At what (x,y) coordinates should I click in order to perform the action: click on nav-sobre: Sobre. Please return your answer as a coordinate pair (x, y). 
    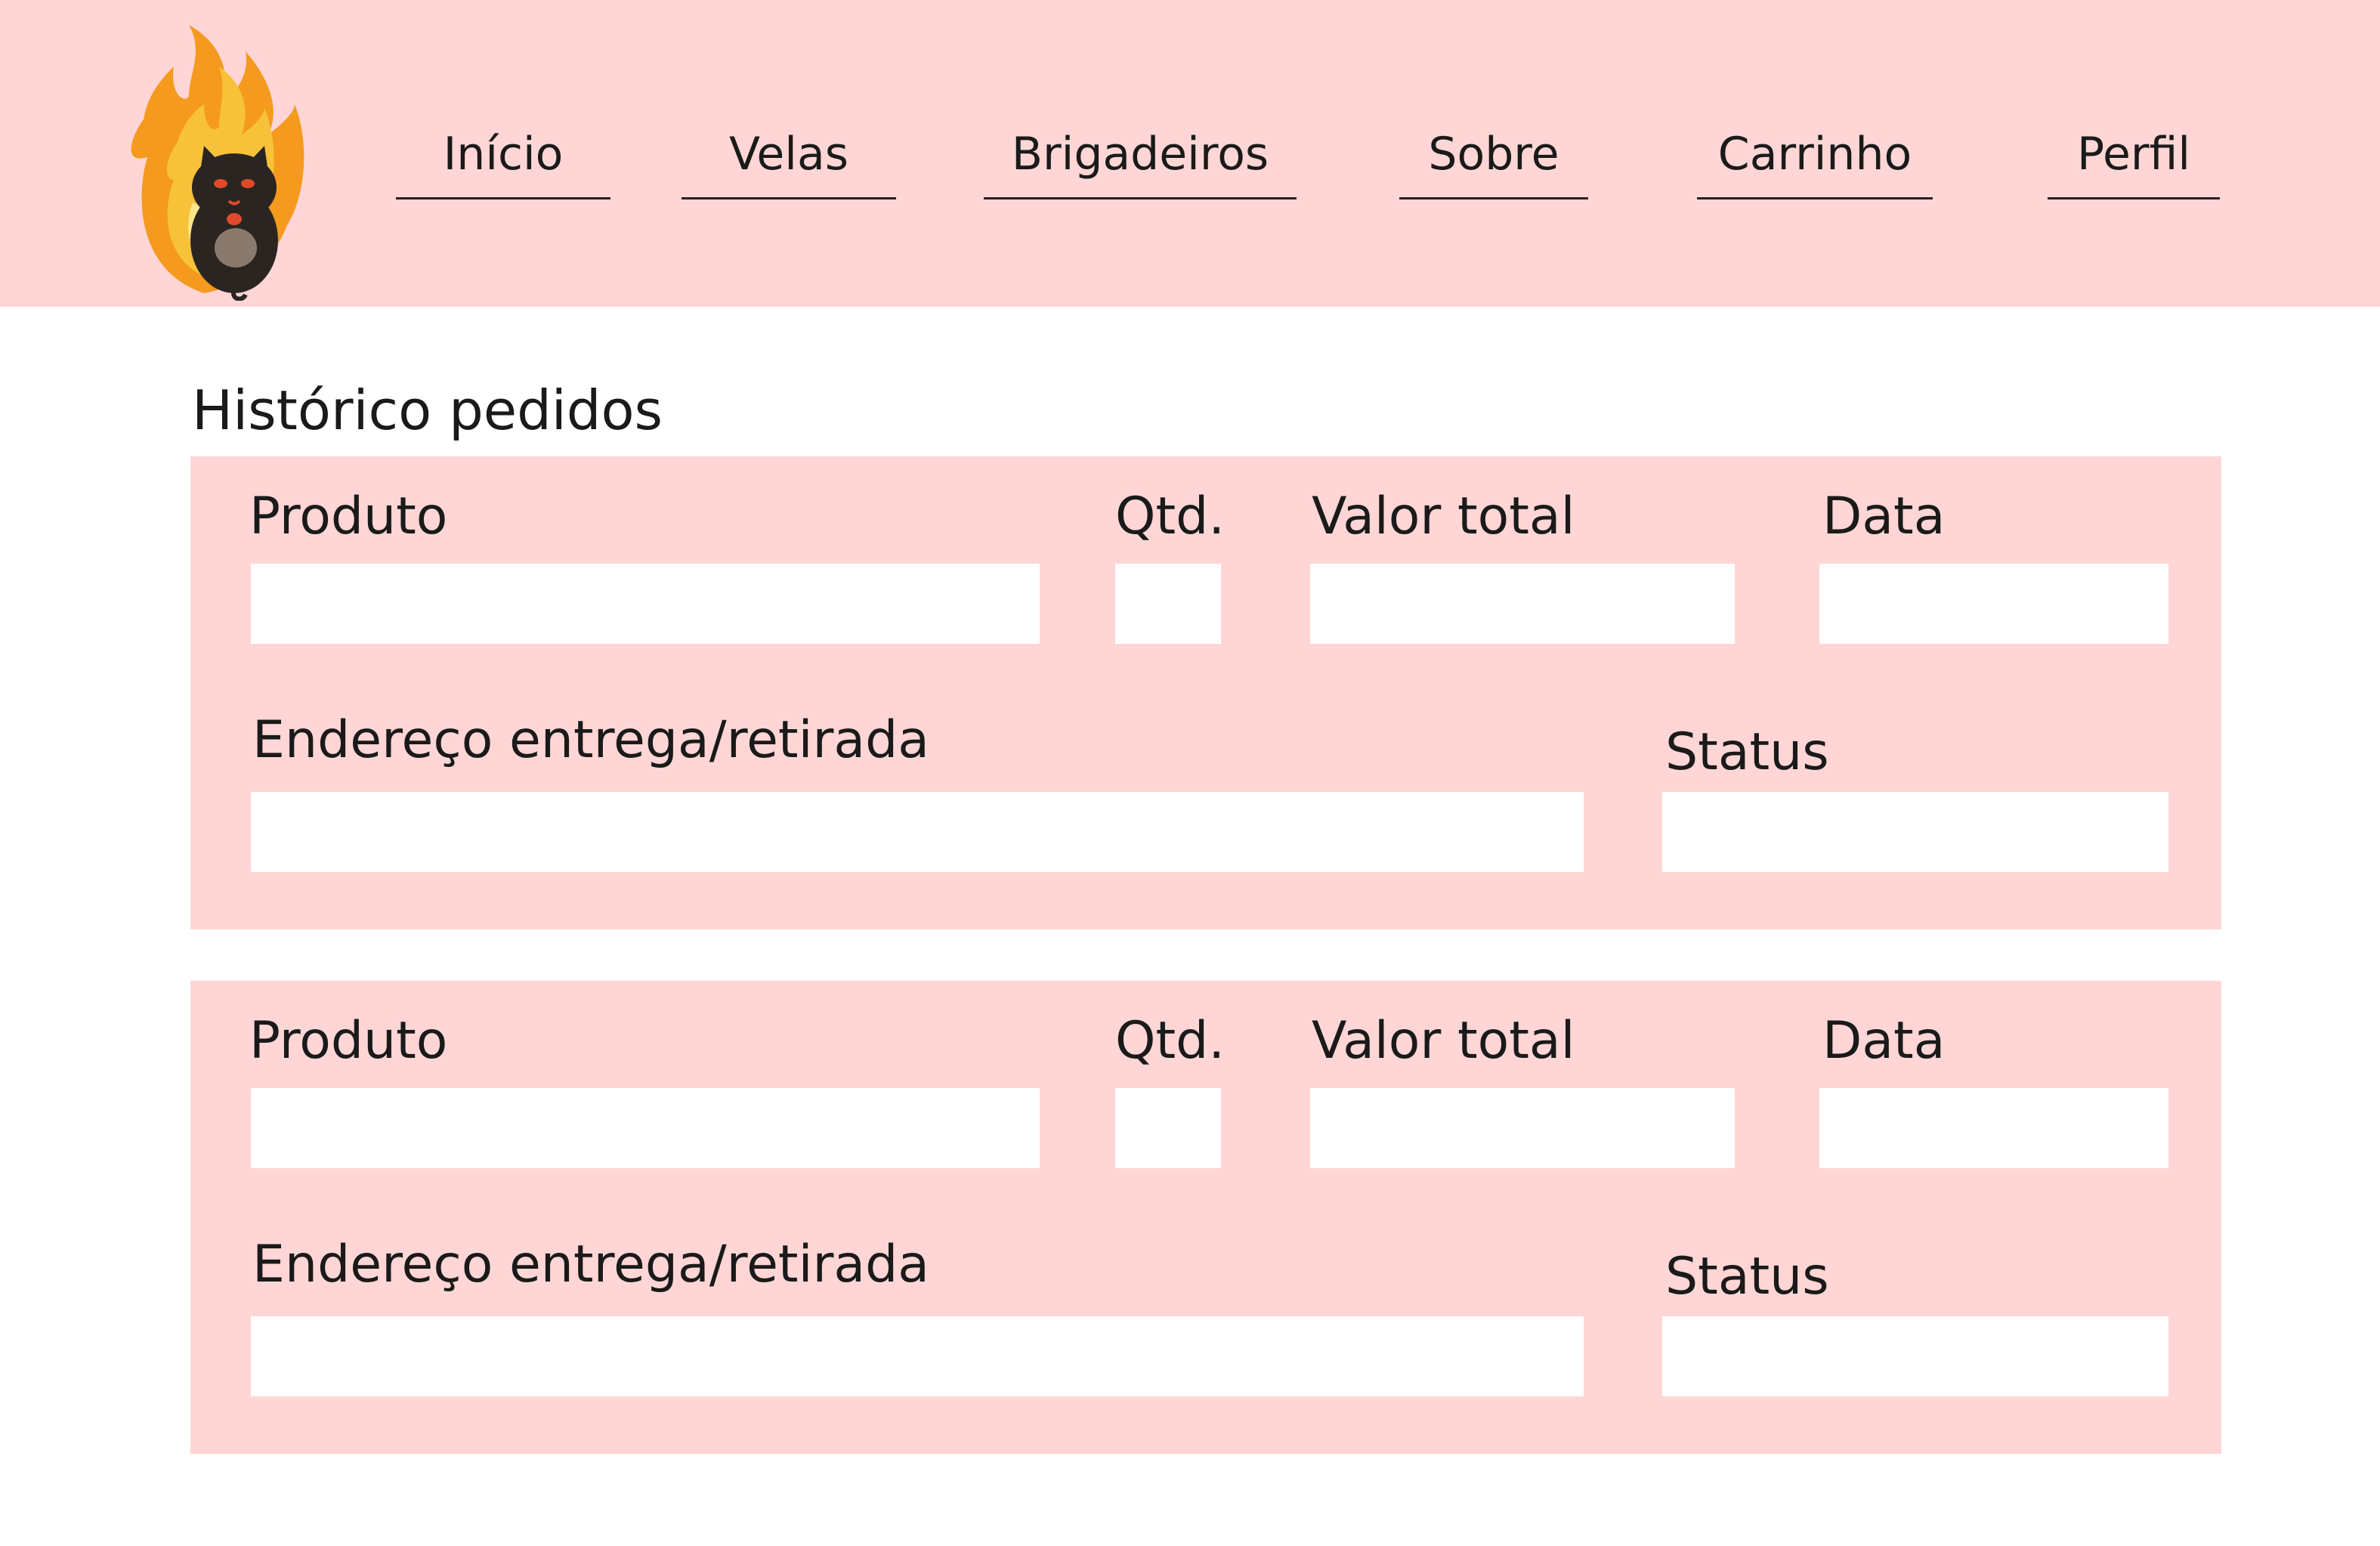
    Looking at the image, I should click on (1493, 161).